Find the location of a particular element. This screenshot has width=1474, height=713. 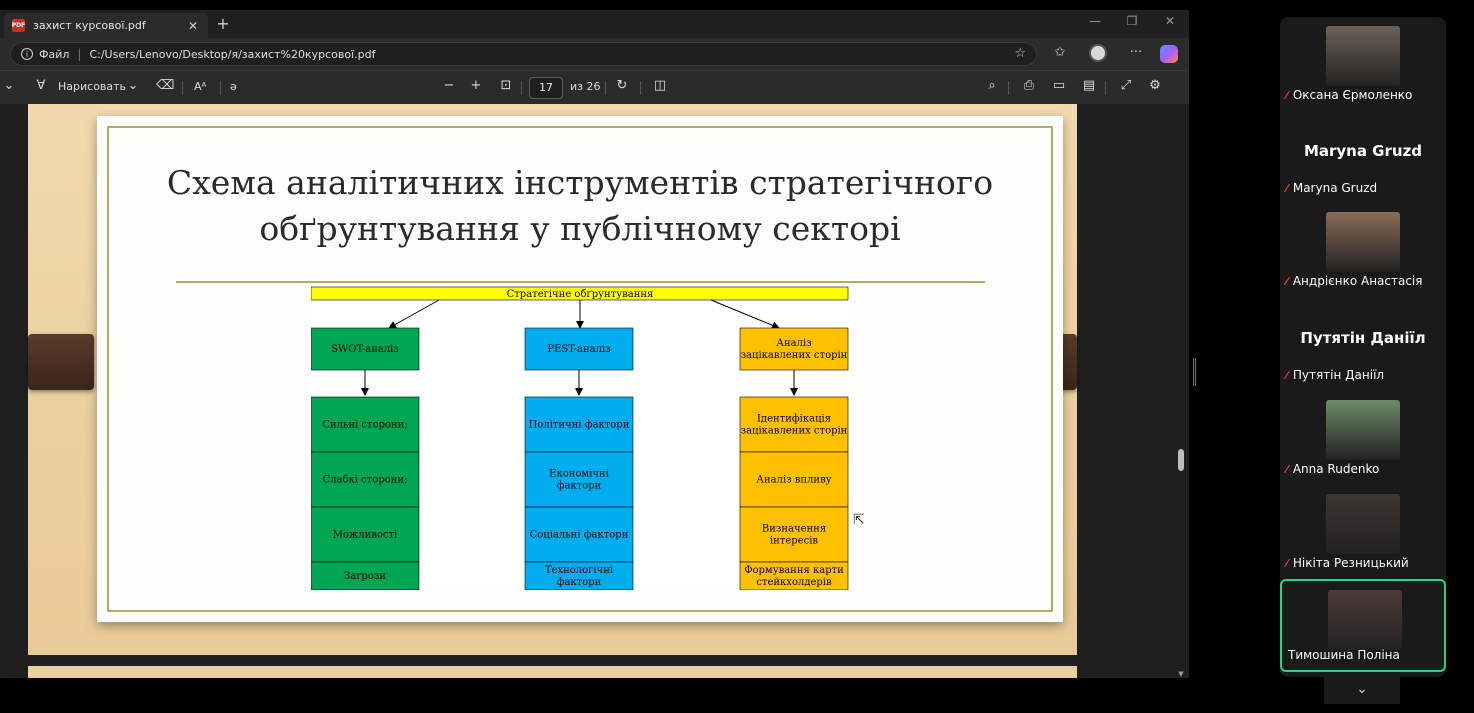

item-label-2-2: Визначення інтересів is located at coordinates (794, 535).